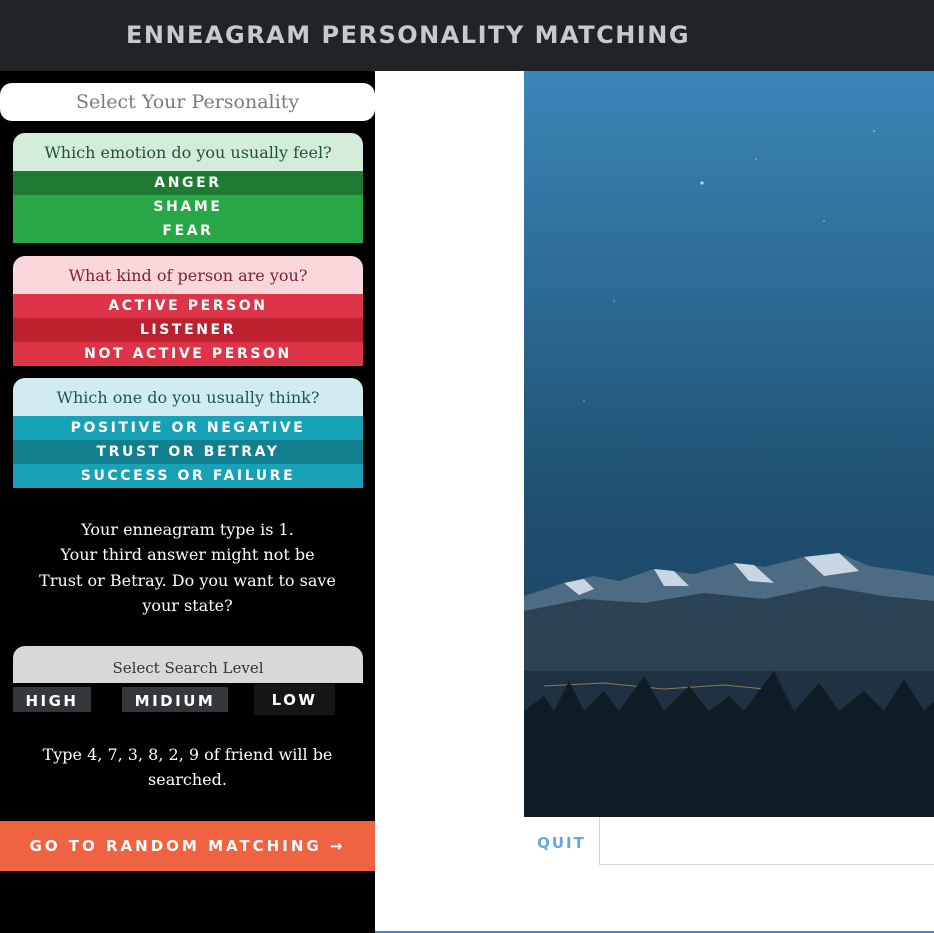  I want to click on result-line: Trust or Betray. Do you want to save, so click(187, 580).